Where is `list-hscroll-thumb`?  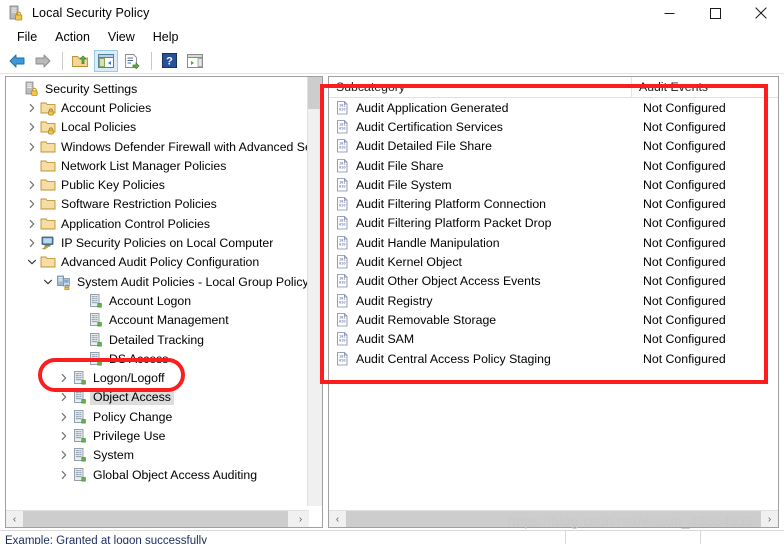 list-hscroll-thumb is located at coordinates (553, 518).